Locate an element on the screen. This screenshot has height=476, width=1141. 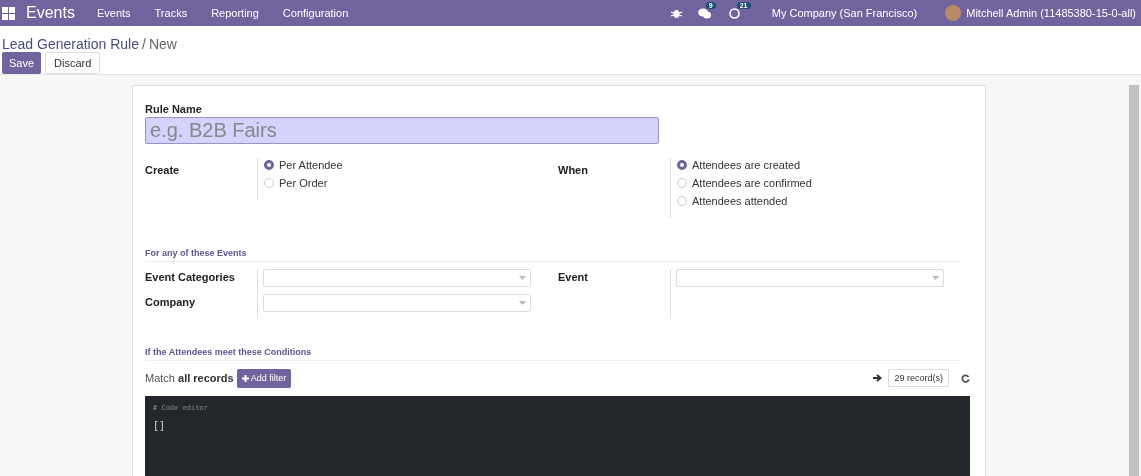
code-value: [] is located at coordinates (160, 425).